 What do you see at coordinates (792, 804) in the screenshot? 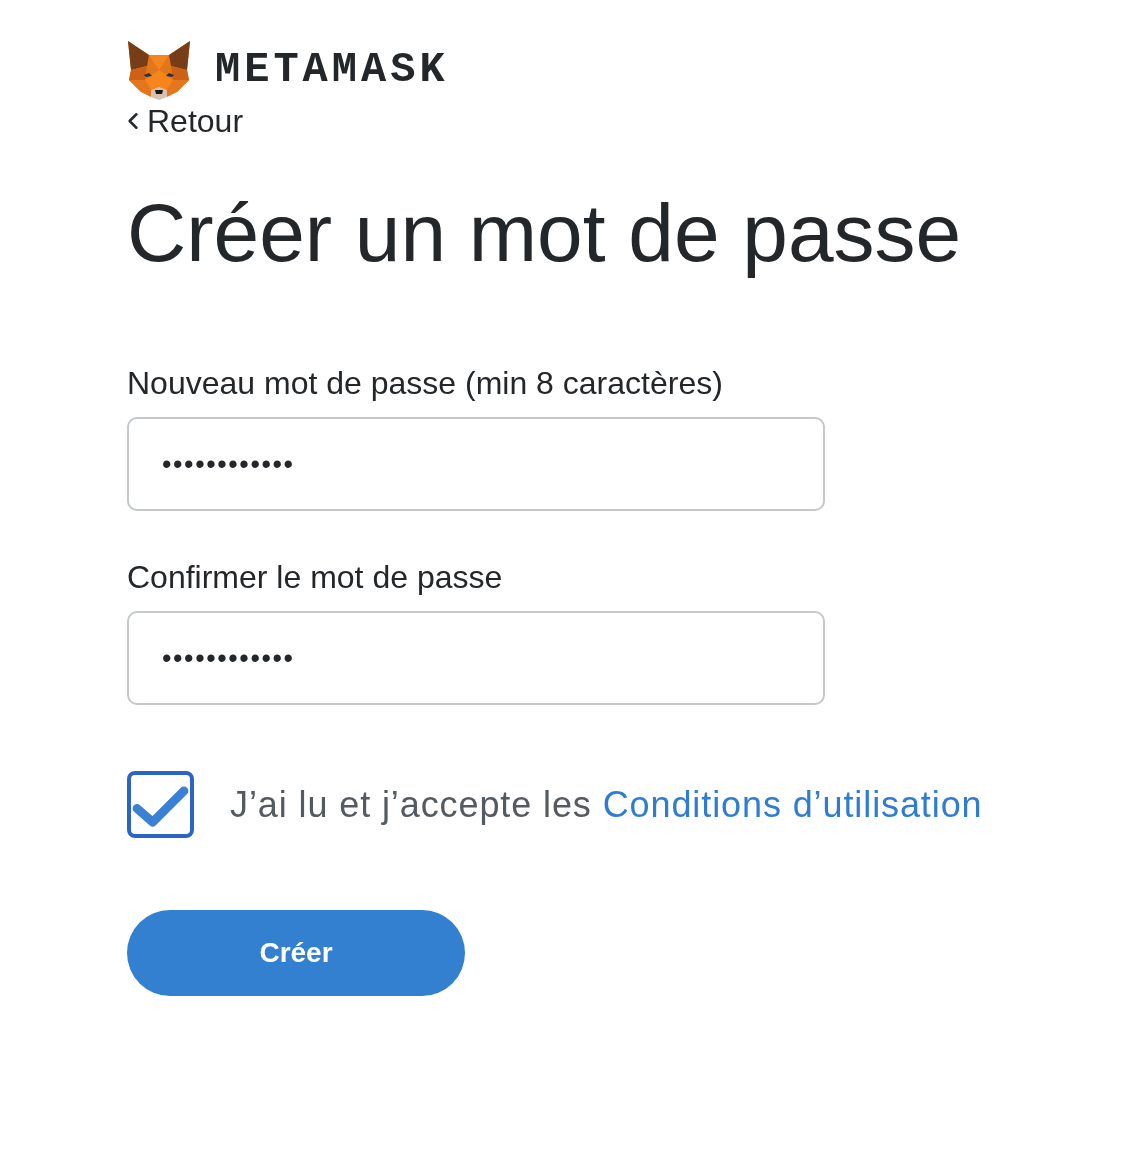
I see `terms-link: Conditions d’utilisation` at bounding box center [792, 804].